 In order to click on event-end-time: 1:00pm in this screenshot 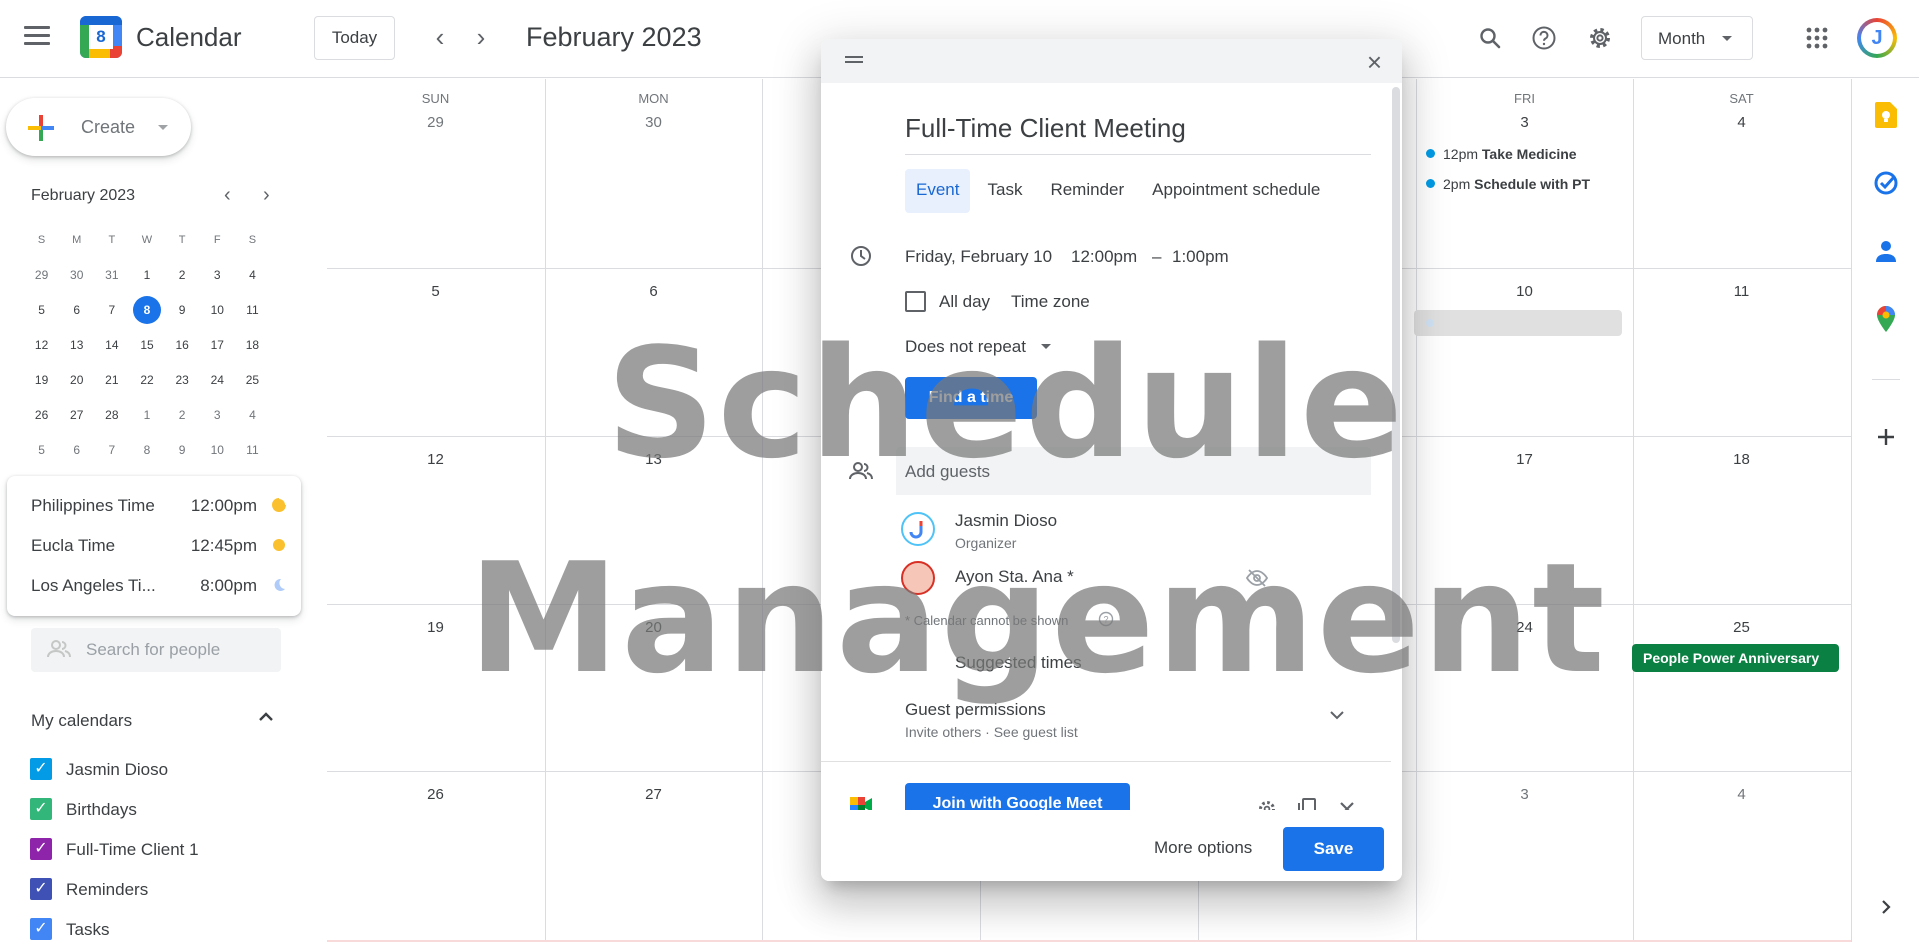, I will do `click(1200, 257)`.